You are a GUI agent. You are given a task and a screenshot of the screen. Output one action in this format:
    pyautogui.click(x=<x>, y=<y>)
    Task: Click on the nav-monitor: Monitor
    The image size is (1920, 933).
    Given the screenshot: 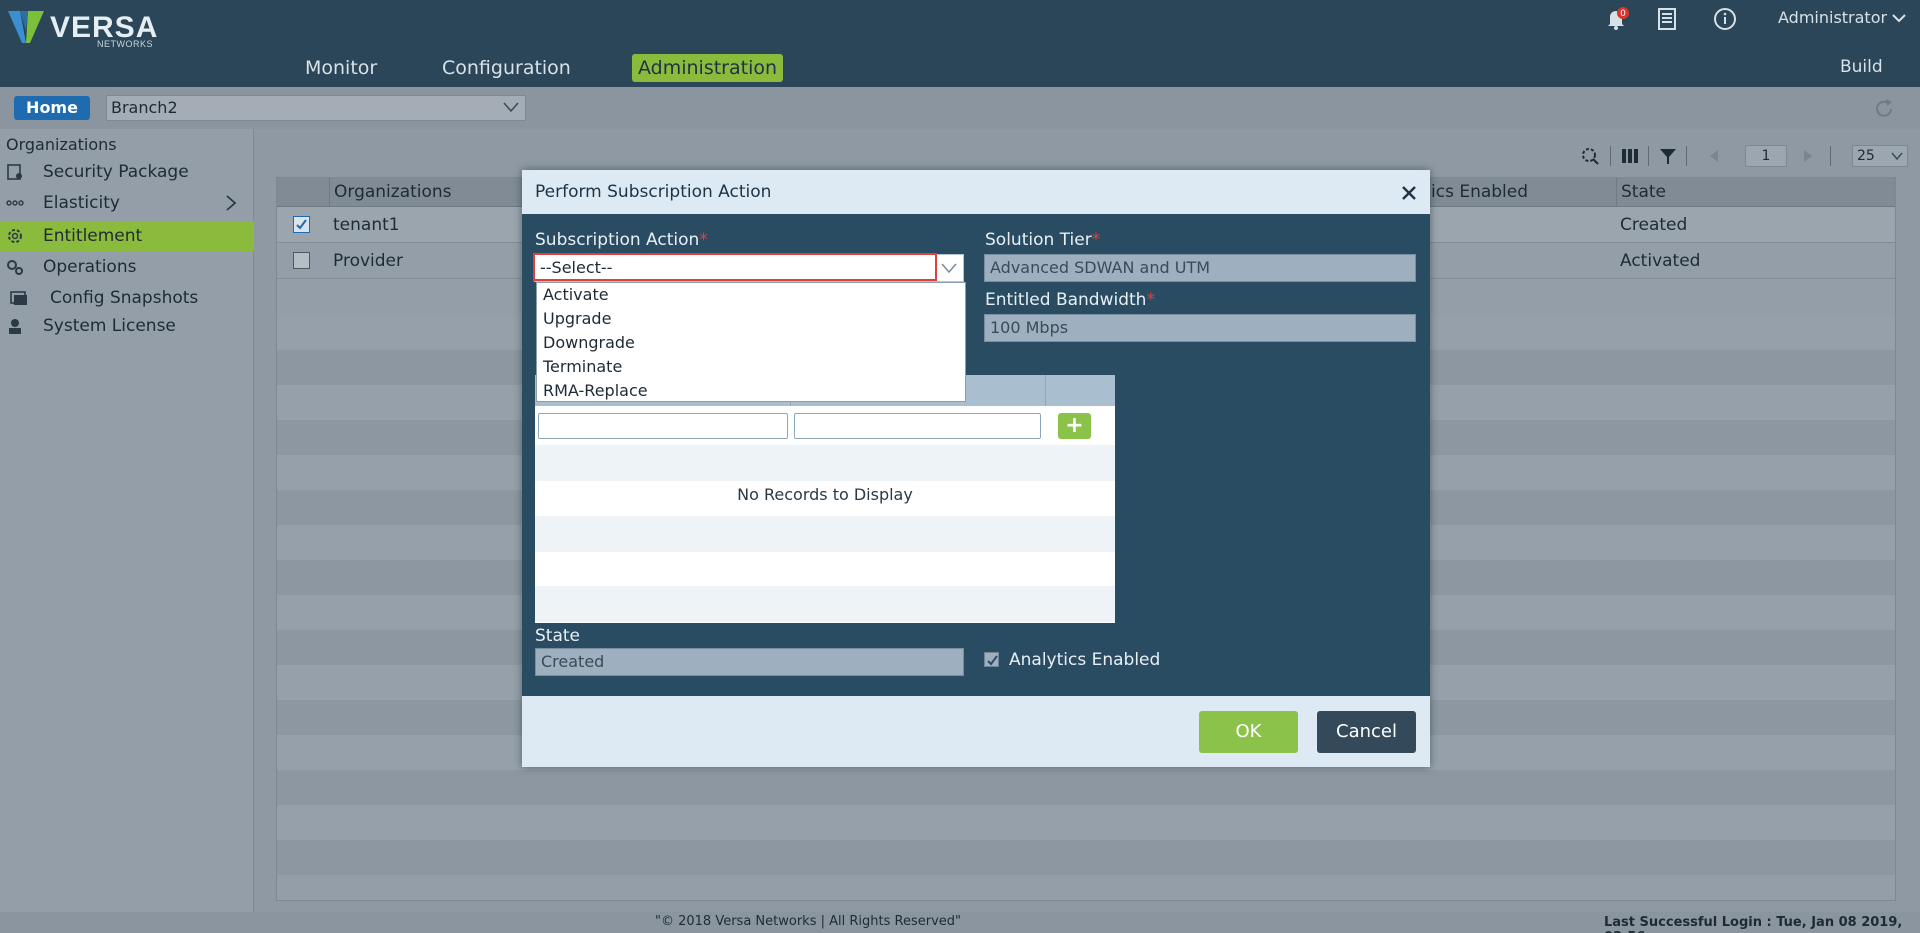 What is the action you would take?
    pyautogui.click(x=341, y=68)
    